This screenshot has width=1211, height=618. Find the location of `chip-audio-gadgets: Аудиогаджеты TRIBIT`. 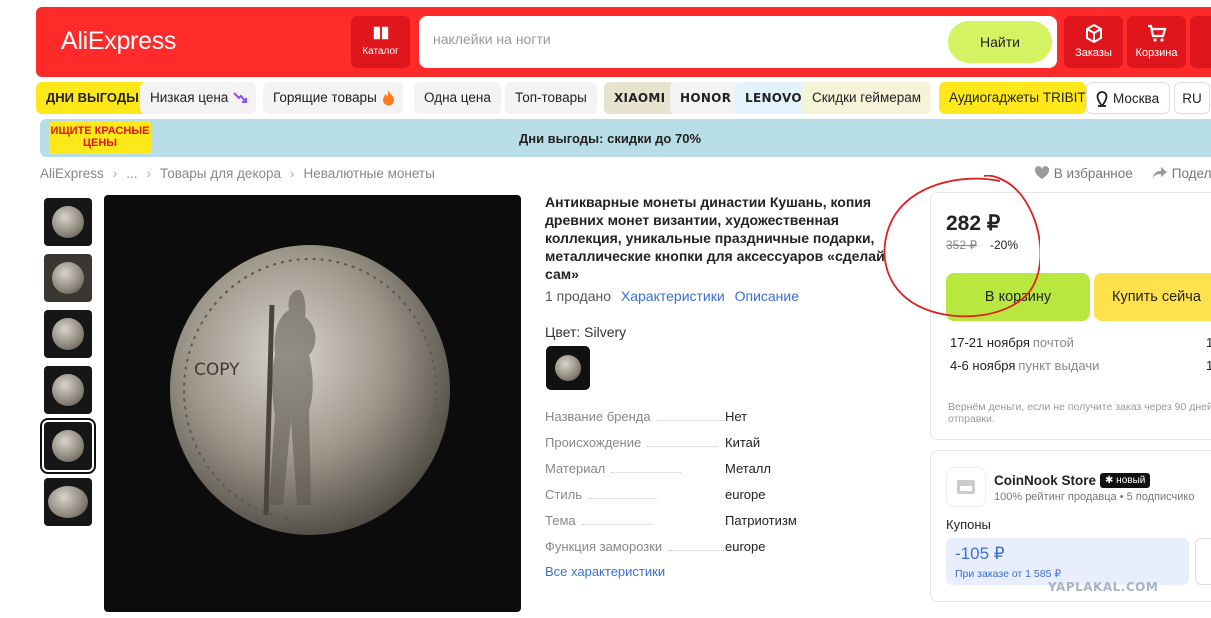

chip-audio-gadgets: Аудиогаджеты TRIBIT is located at coordinates (1012, 98).